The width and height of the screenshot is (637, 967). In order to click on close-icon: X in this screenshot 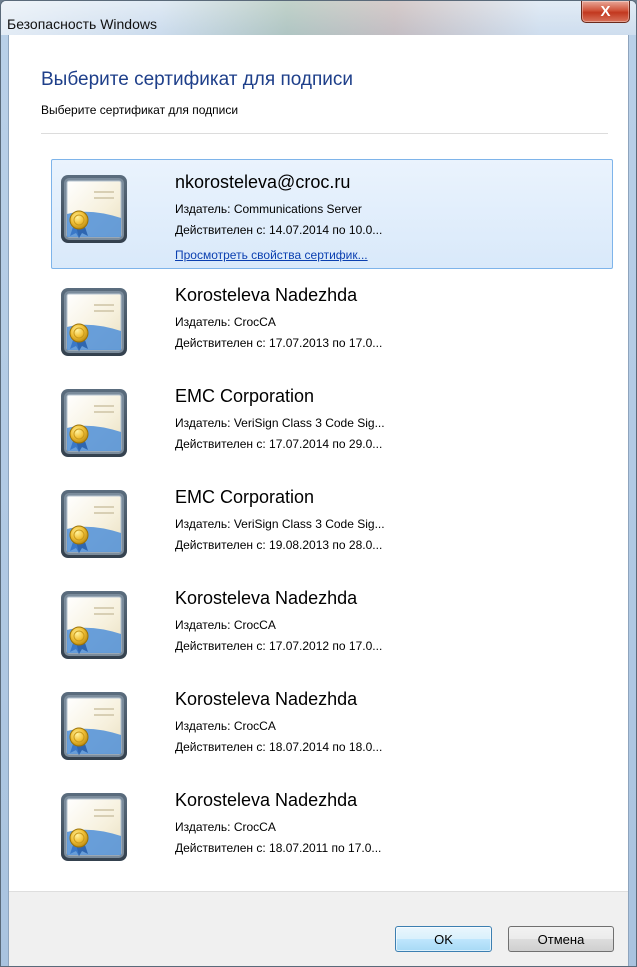, I will do `click(605, 11)`.